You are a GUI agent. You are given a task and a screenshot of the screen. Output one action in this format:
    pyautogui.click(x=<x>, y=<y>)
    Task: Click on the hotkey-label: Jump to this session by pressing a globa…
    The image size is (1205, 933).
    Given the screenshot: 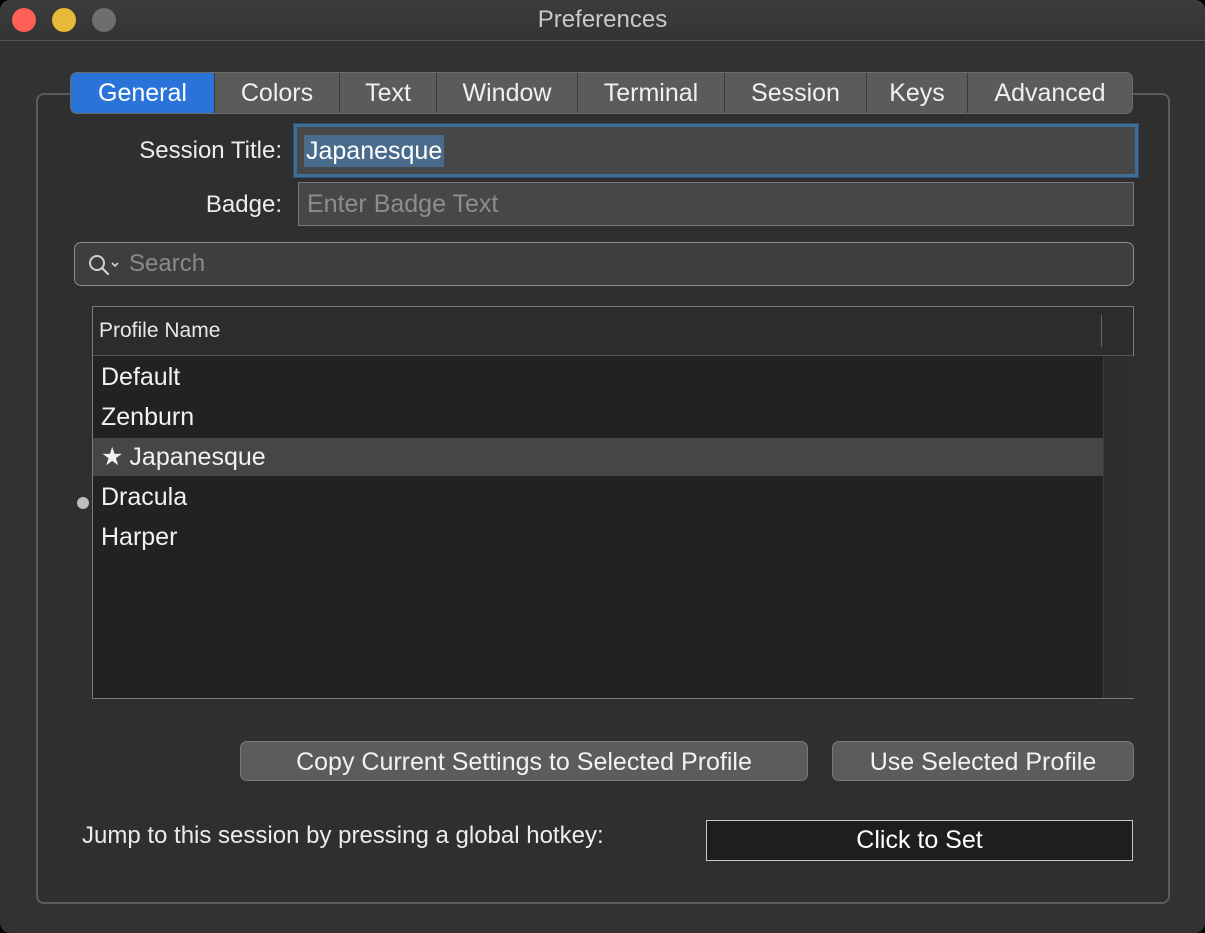 What is the action you would take?
    pyautogui.click(x=343, y=835)
    